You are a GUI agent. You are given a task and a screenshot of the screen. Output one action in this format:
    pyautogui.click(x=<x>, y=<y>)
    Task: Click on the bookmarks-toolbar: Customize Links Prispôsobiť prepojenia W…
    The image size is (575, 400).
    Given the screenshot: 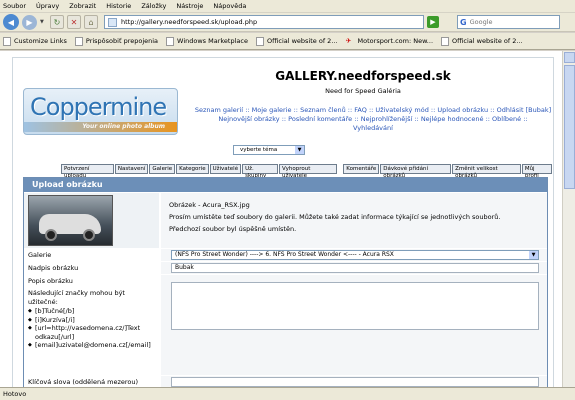 What is the action you would take?
    pyautogui.click(x=287, y=41)
    